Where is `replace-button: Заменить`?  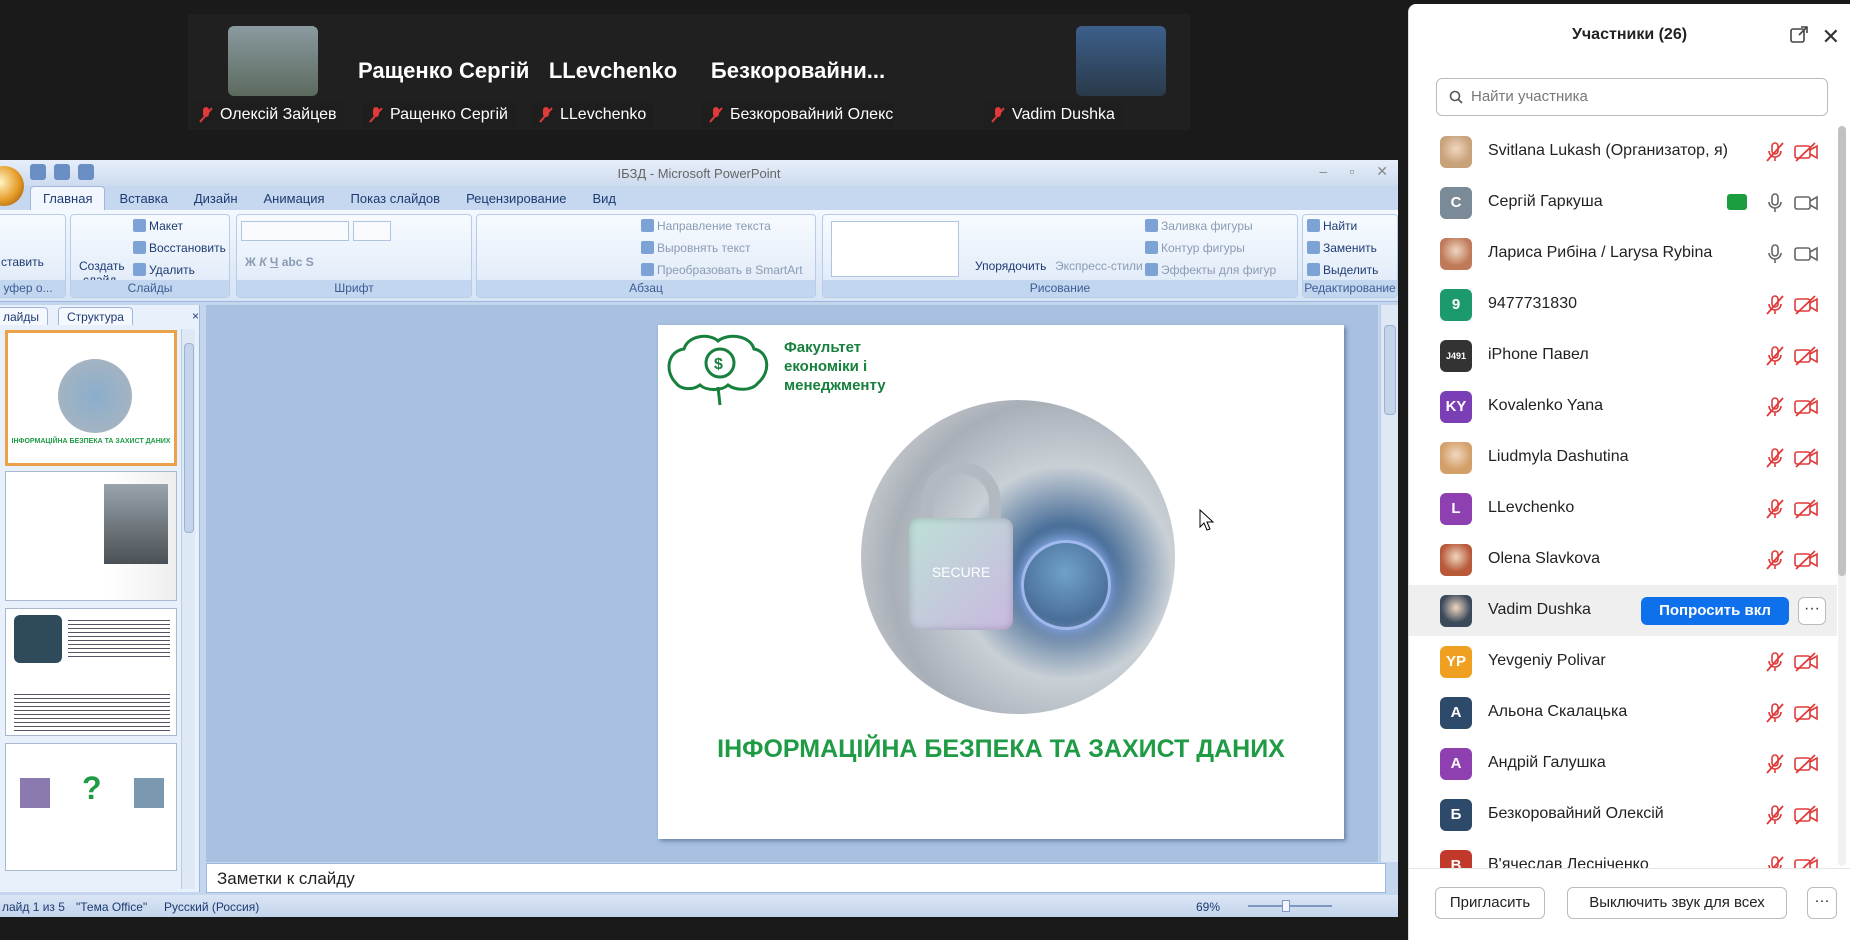
replace-button: Заменить is located at coordinates (1350, 248).